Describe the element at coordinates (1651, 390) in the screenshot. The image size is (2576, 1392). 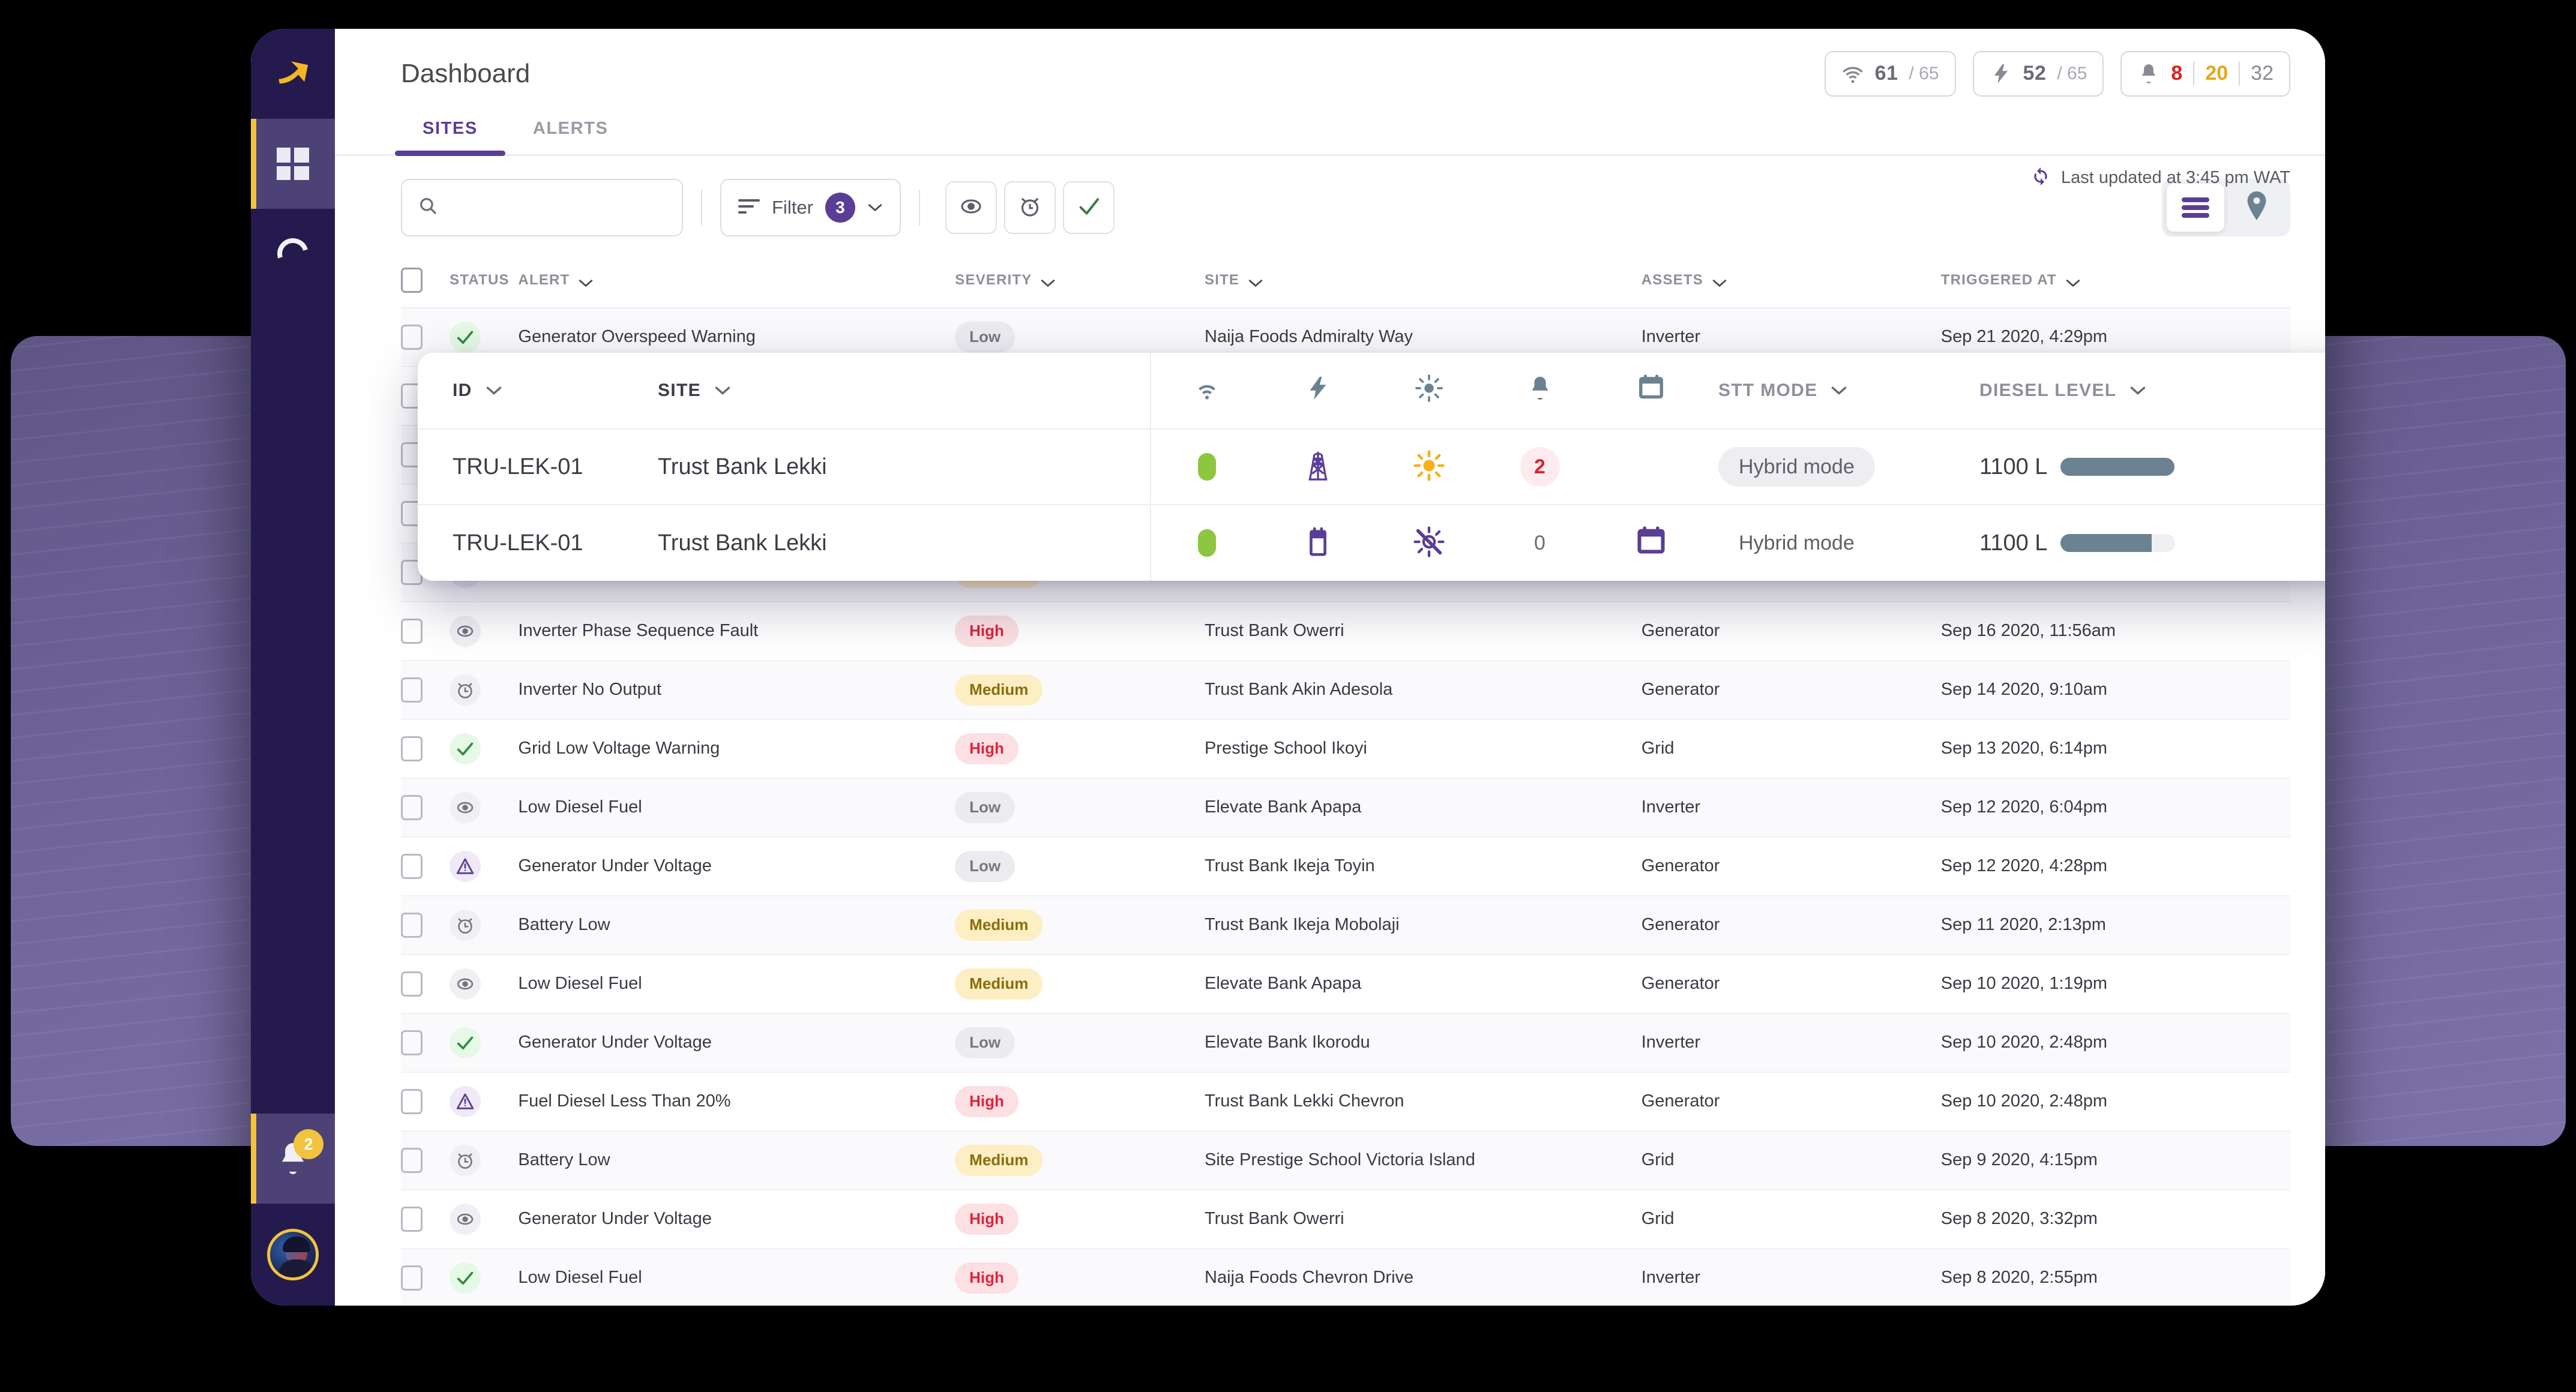
I see `overlay-col-schedule` at that location.